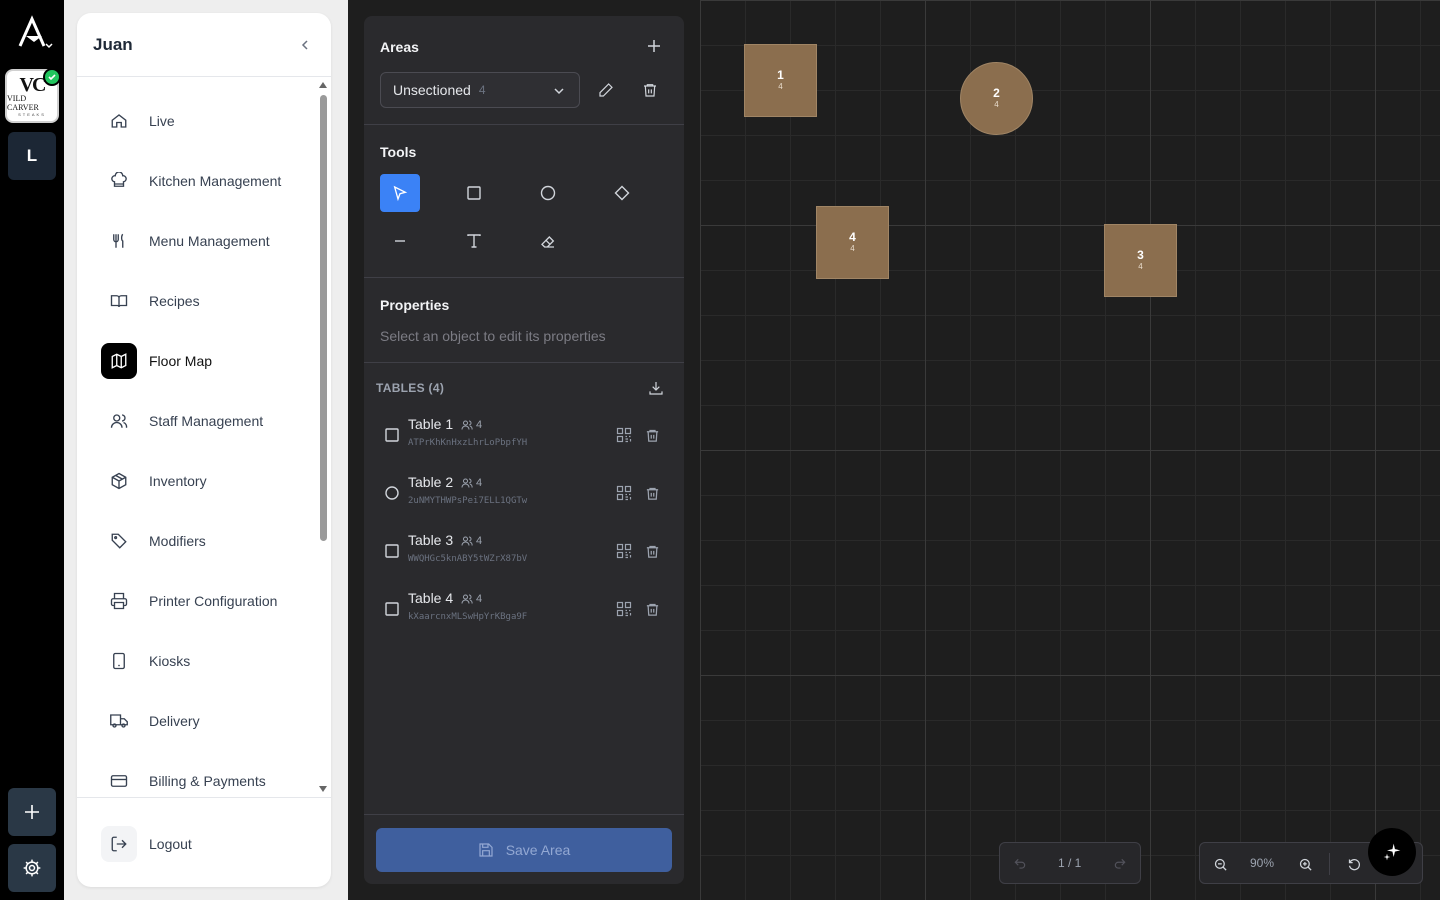  I want to click on collapse-sidebar-button, so click(305, 45).